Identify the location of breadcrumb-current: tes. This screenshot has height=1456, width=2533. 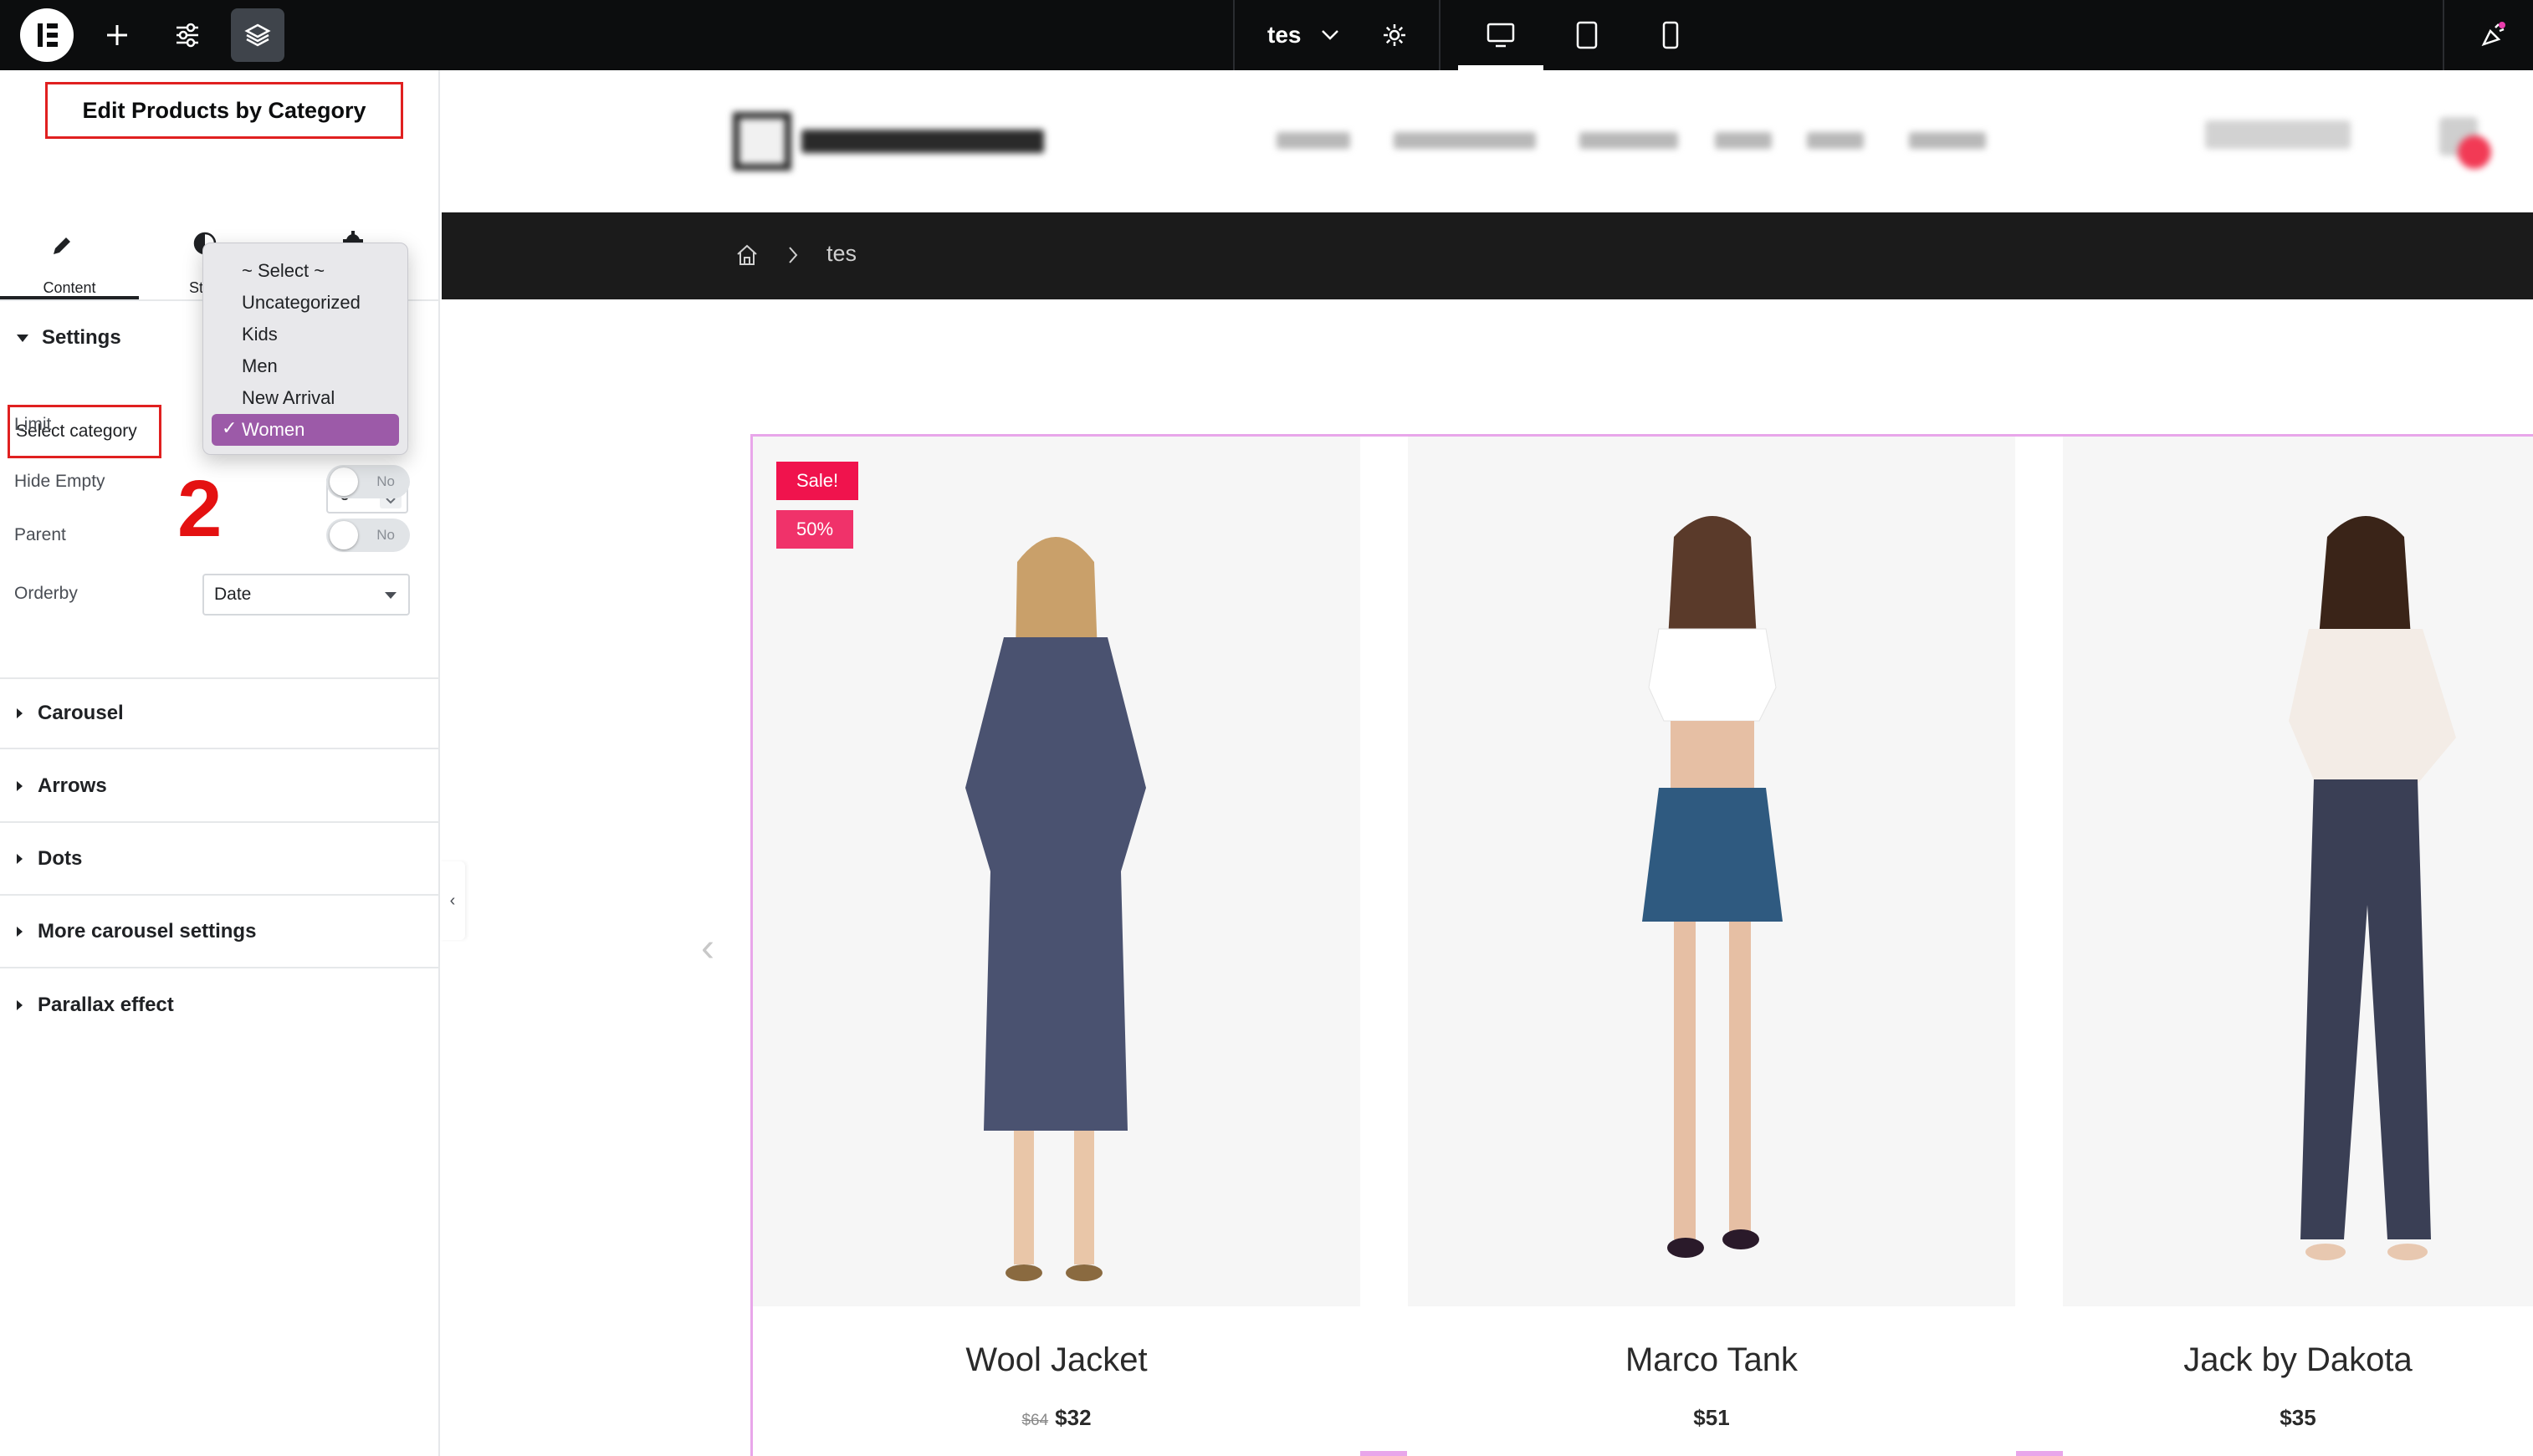
(841, 253).